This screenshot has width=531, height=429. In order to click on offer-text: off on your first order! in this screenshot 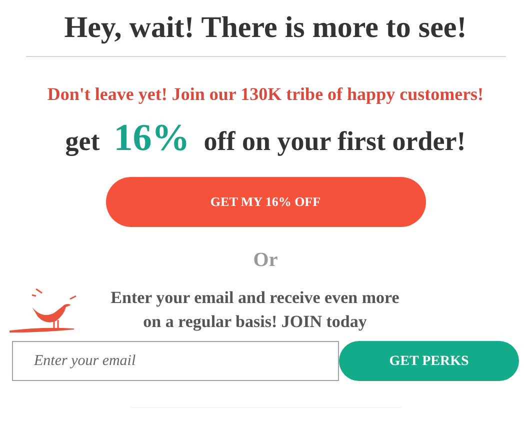, I will do `click(335, 141)`.